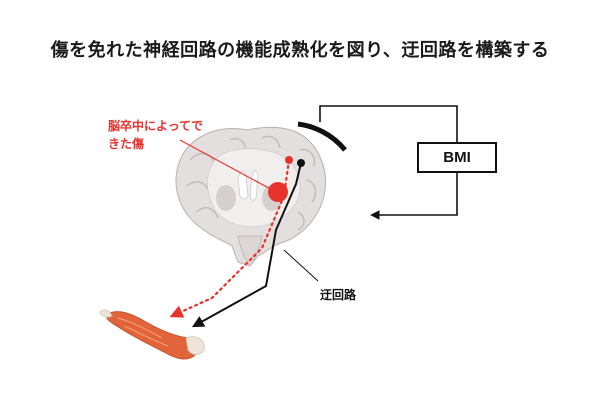 Image resolution: width=600 pixels, height=400 pixels. I want to click on bmi-output-arrow, so click(414, 196).